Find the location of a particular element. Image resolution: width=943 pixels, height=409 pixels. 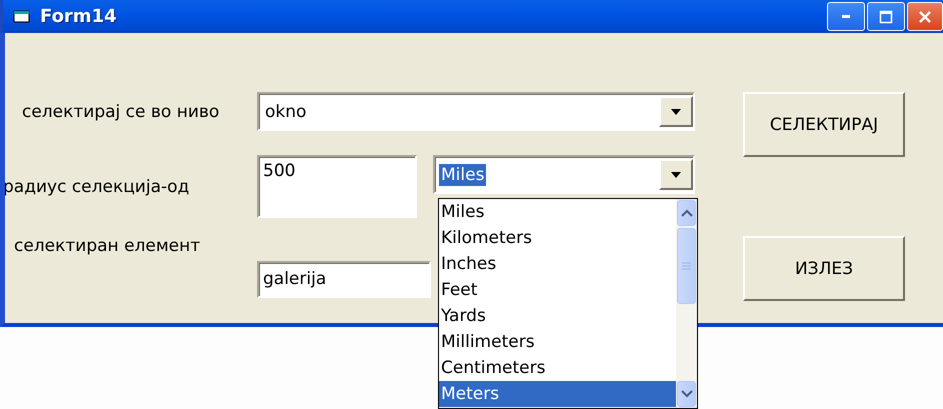

scrollbar-thumb is located at coordinates (686, 266).